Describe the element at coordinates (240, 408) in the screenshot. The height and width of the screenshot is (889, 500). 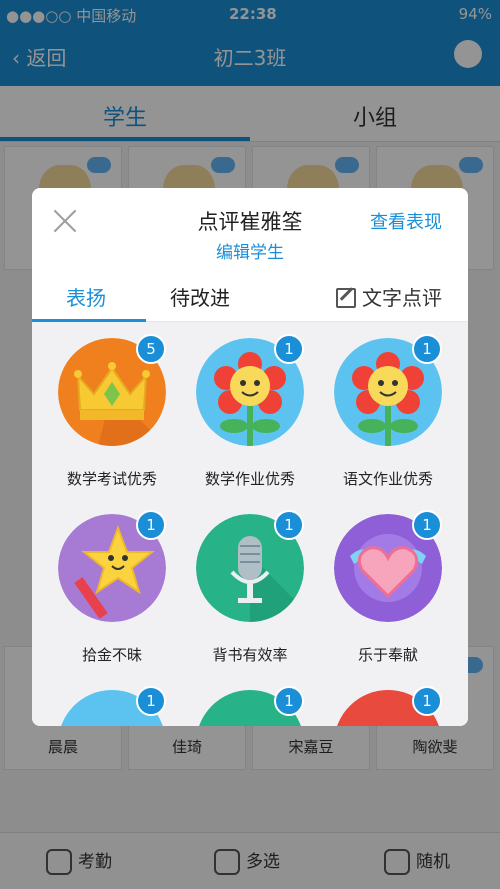
I see `praise-item: 1 数学作业优秀` at that location.